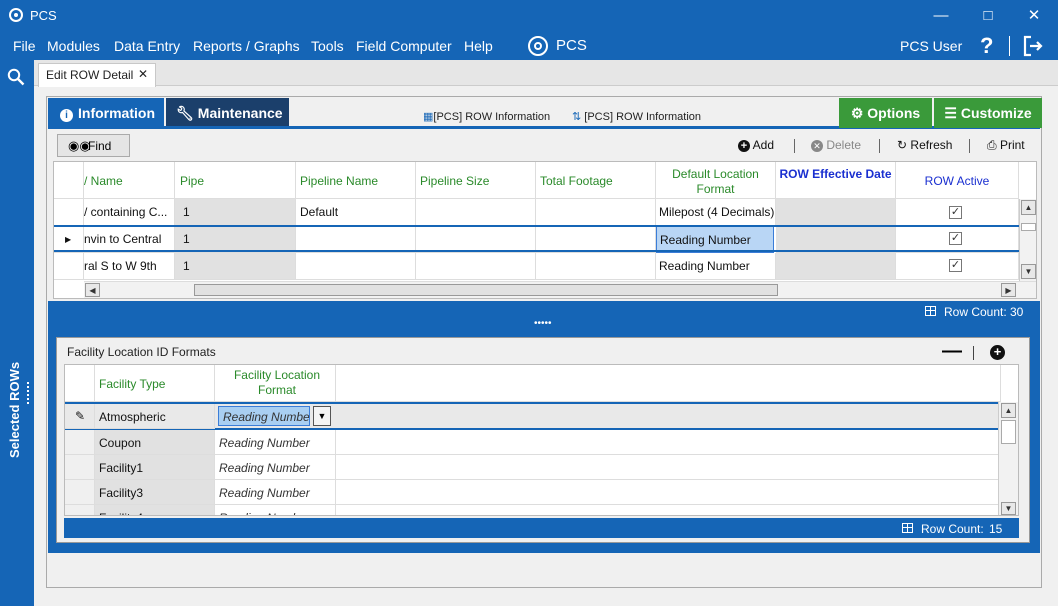 This screenshot has width=1058, height=606. Describe the element at coordinates (28, 393) in the screenshot. I see `sidebar-grip-handle` at that location.